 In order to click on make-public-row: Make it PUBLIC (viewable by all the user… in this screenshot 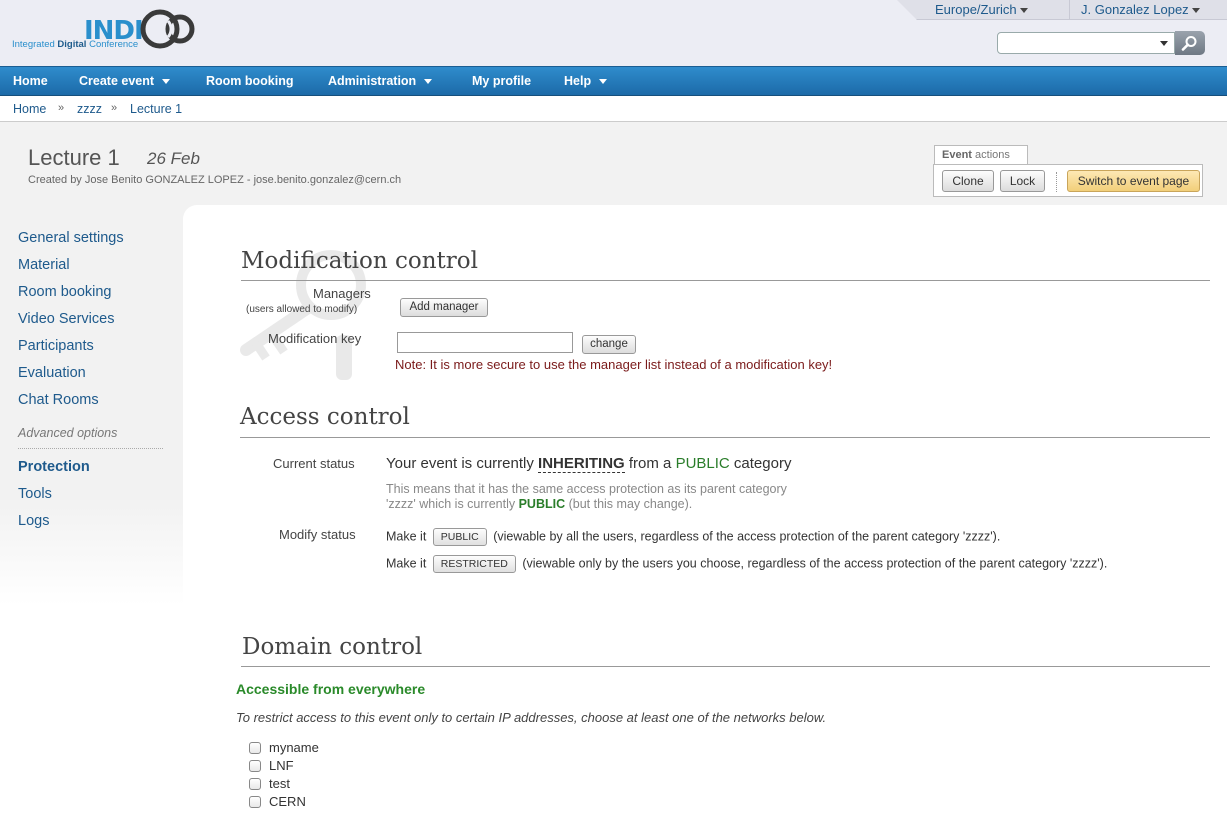, I will do `click(693, 537)`.